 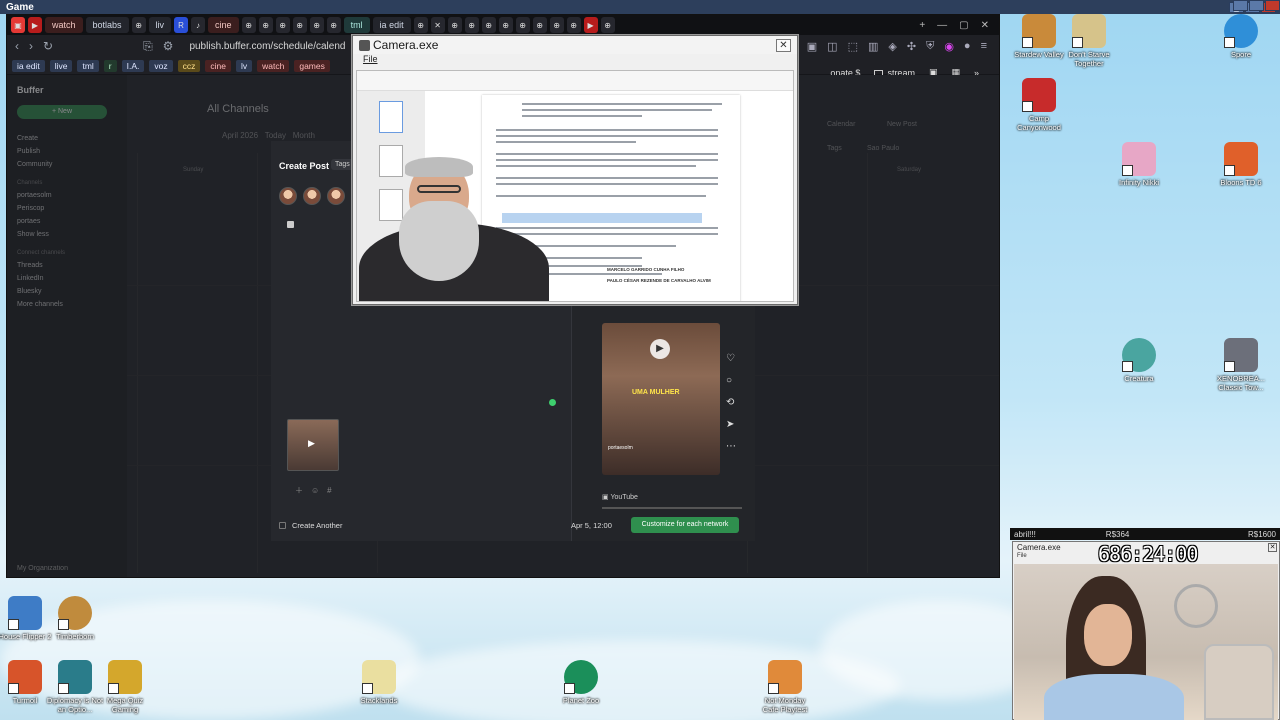 What do you see at coordinates (922, 25) in the screenshot?
I see `new-tab-button: +` at bounding box center [922, 25].